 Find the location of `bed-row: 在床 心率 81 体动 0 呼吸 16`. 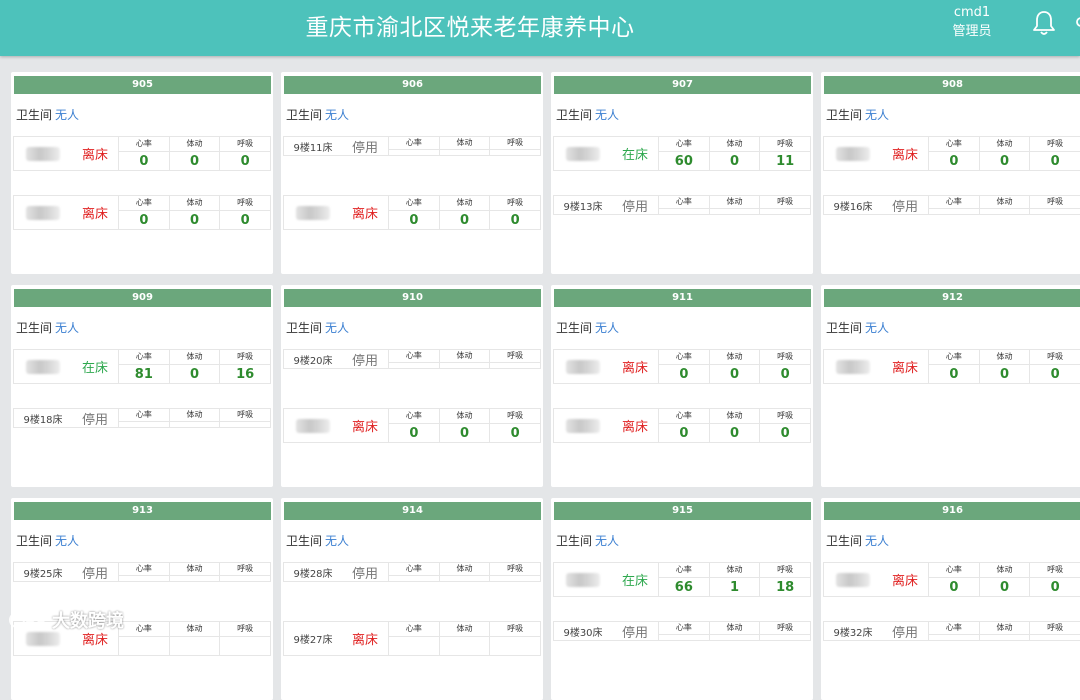

bed-row: 在床 心率 81 体动 0 呼吸 16 is located at coordinates (142, 366).